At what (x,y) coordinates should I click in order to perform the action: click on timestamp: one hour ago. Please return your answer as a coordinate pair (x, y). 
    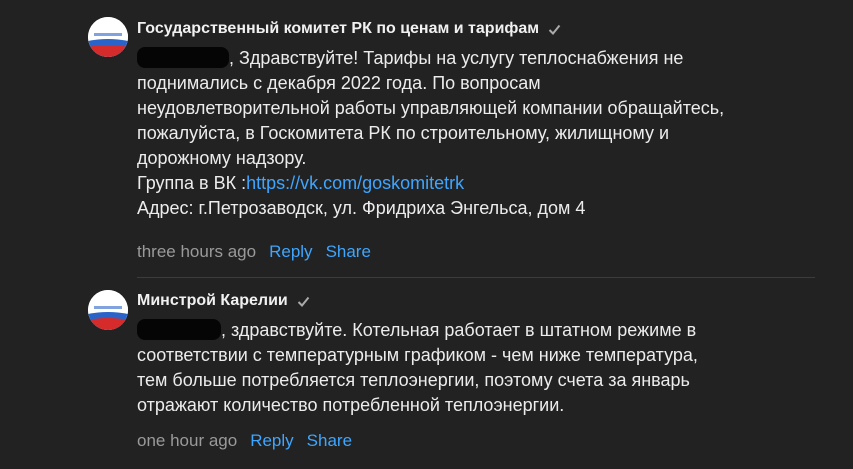
    Looking at the image, I should click on (187, 440).